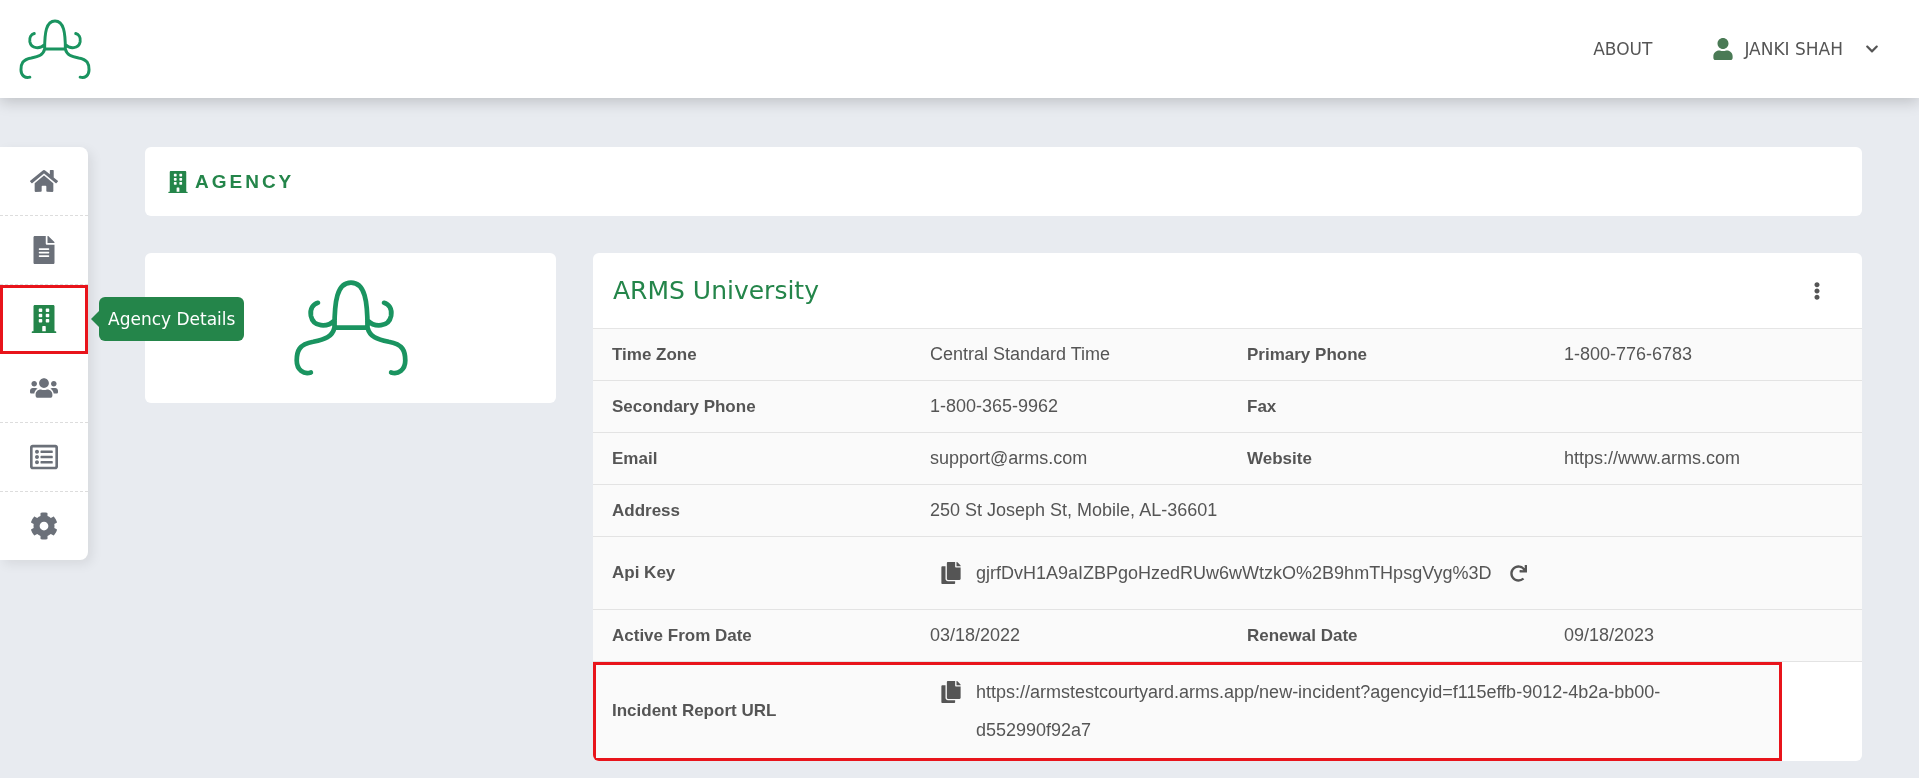 The width and height of the screenshot is (1919, 778). Describe the element at coordinates (1303, 635) in the screenshot. I see `field-label: Renewal Date` at that location.